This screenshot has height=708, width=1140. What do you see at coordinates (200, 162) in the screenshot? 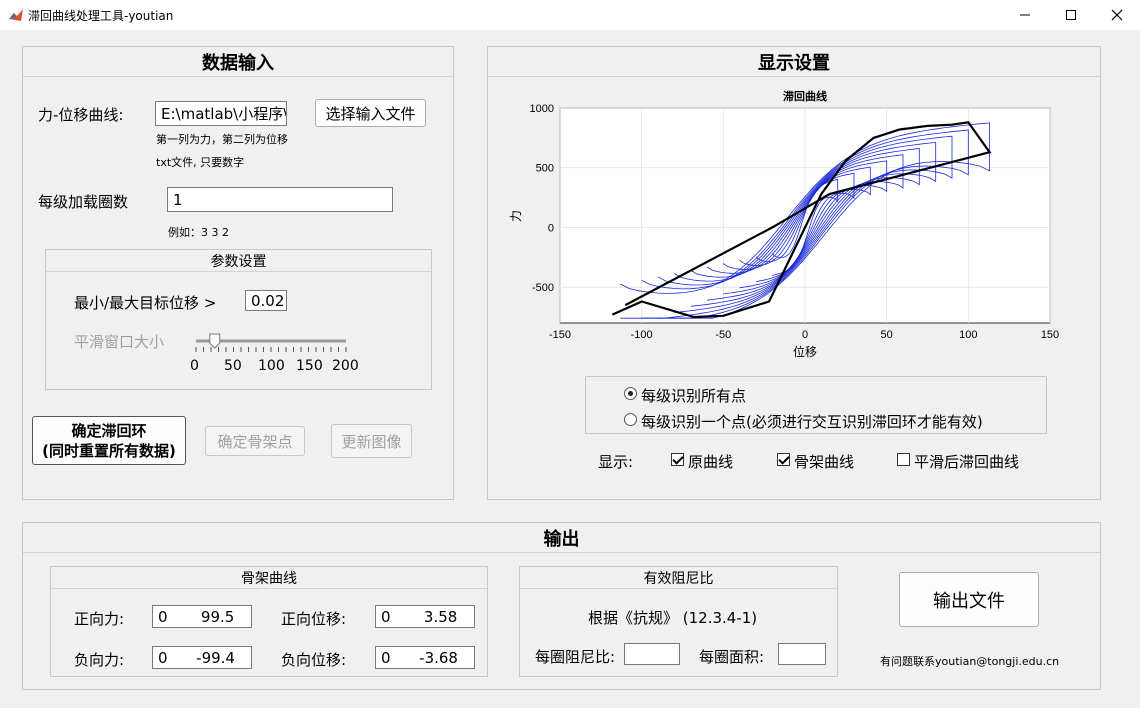
I see `hint-line2: txt文件, 只要数字` at bounding box center [200, 162].